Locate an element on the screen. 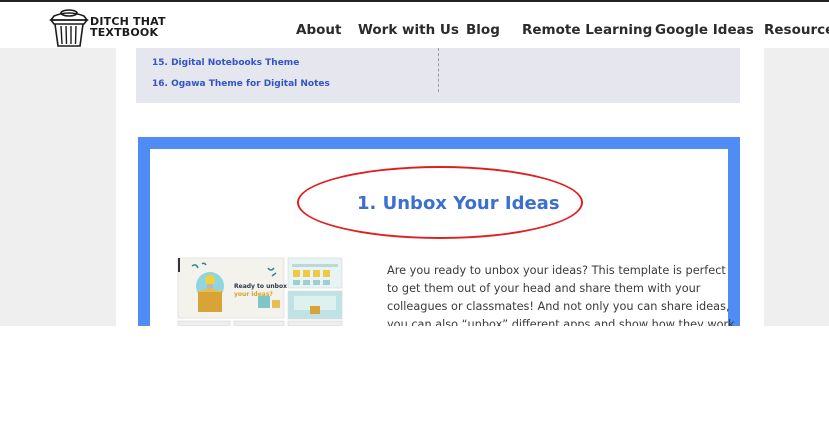 Image resolution: width=829 pixels, height=430 pixels. nav-work-with-us: Work with Us is located at coordinates (408, 30).